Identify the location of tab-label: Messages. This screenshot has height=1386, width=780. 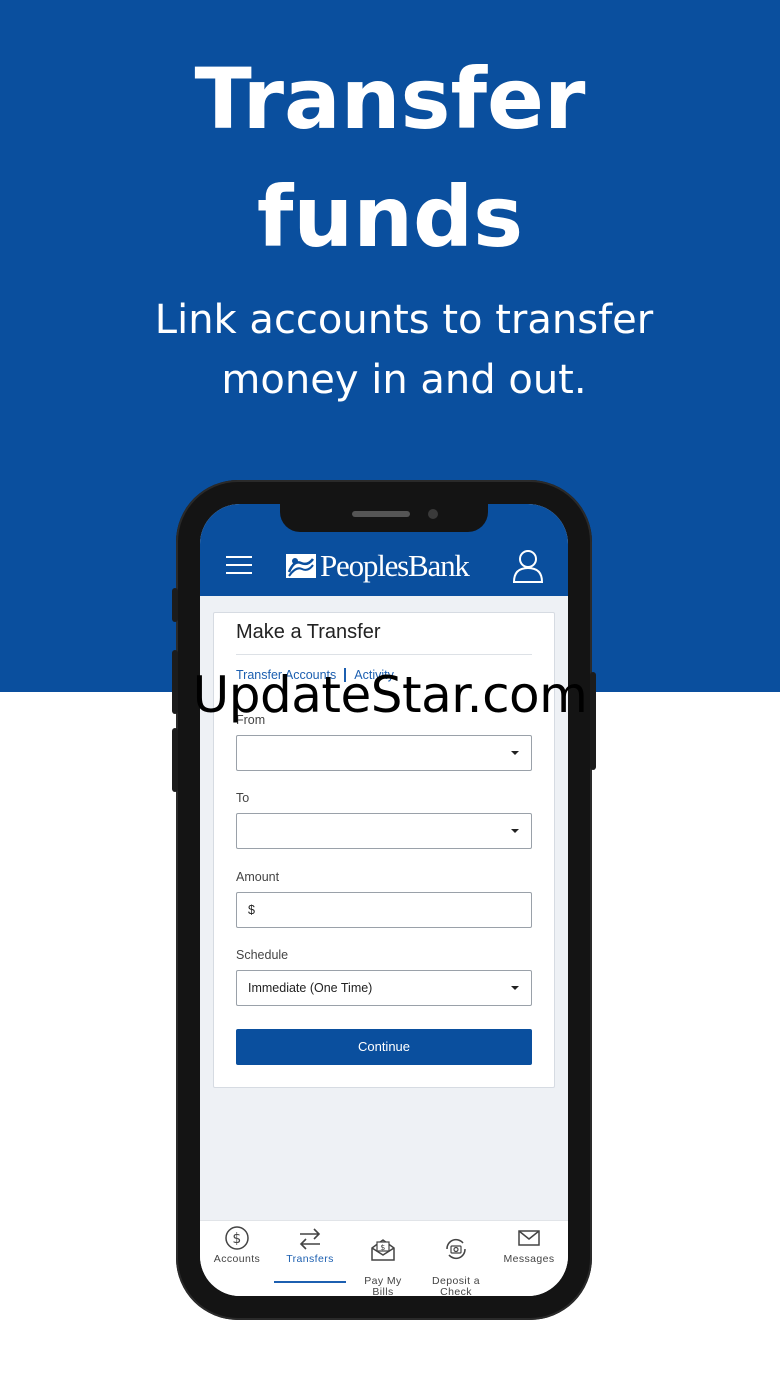
(529, 1259).